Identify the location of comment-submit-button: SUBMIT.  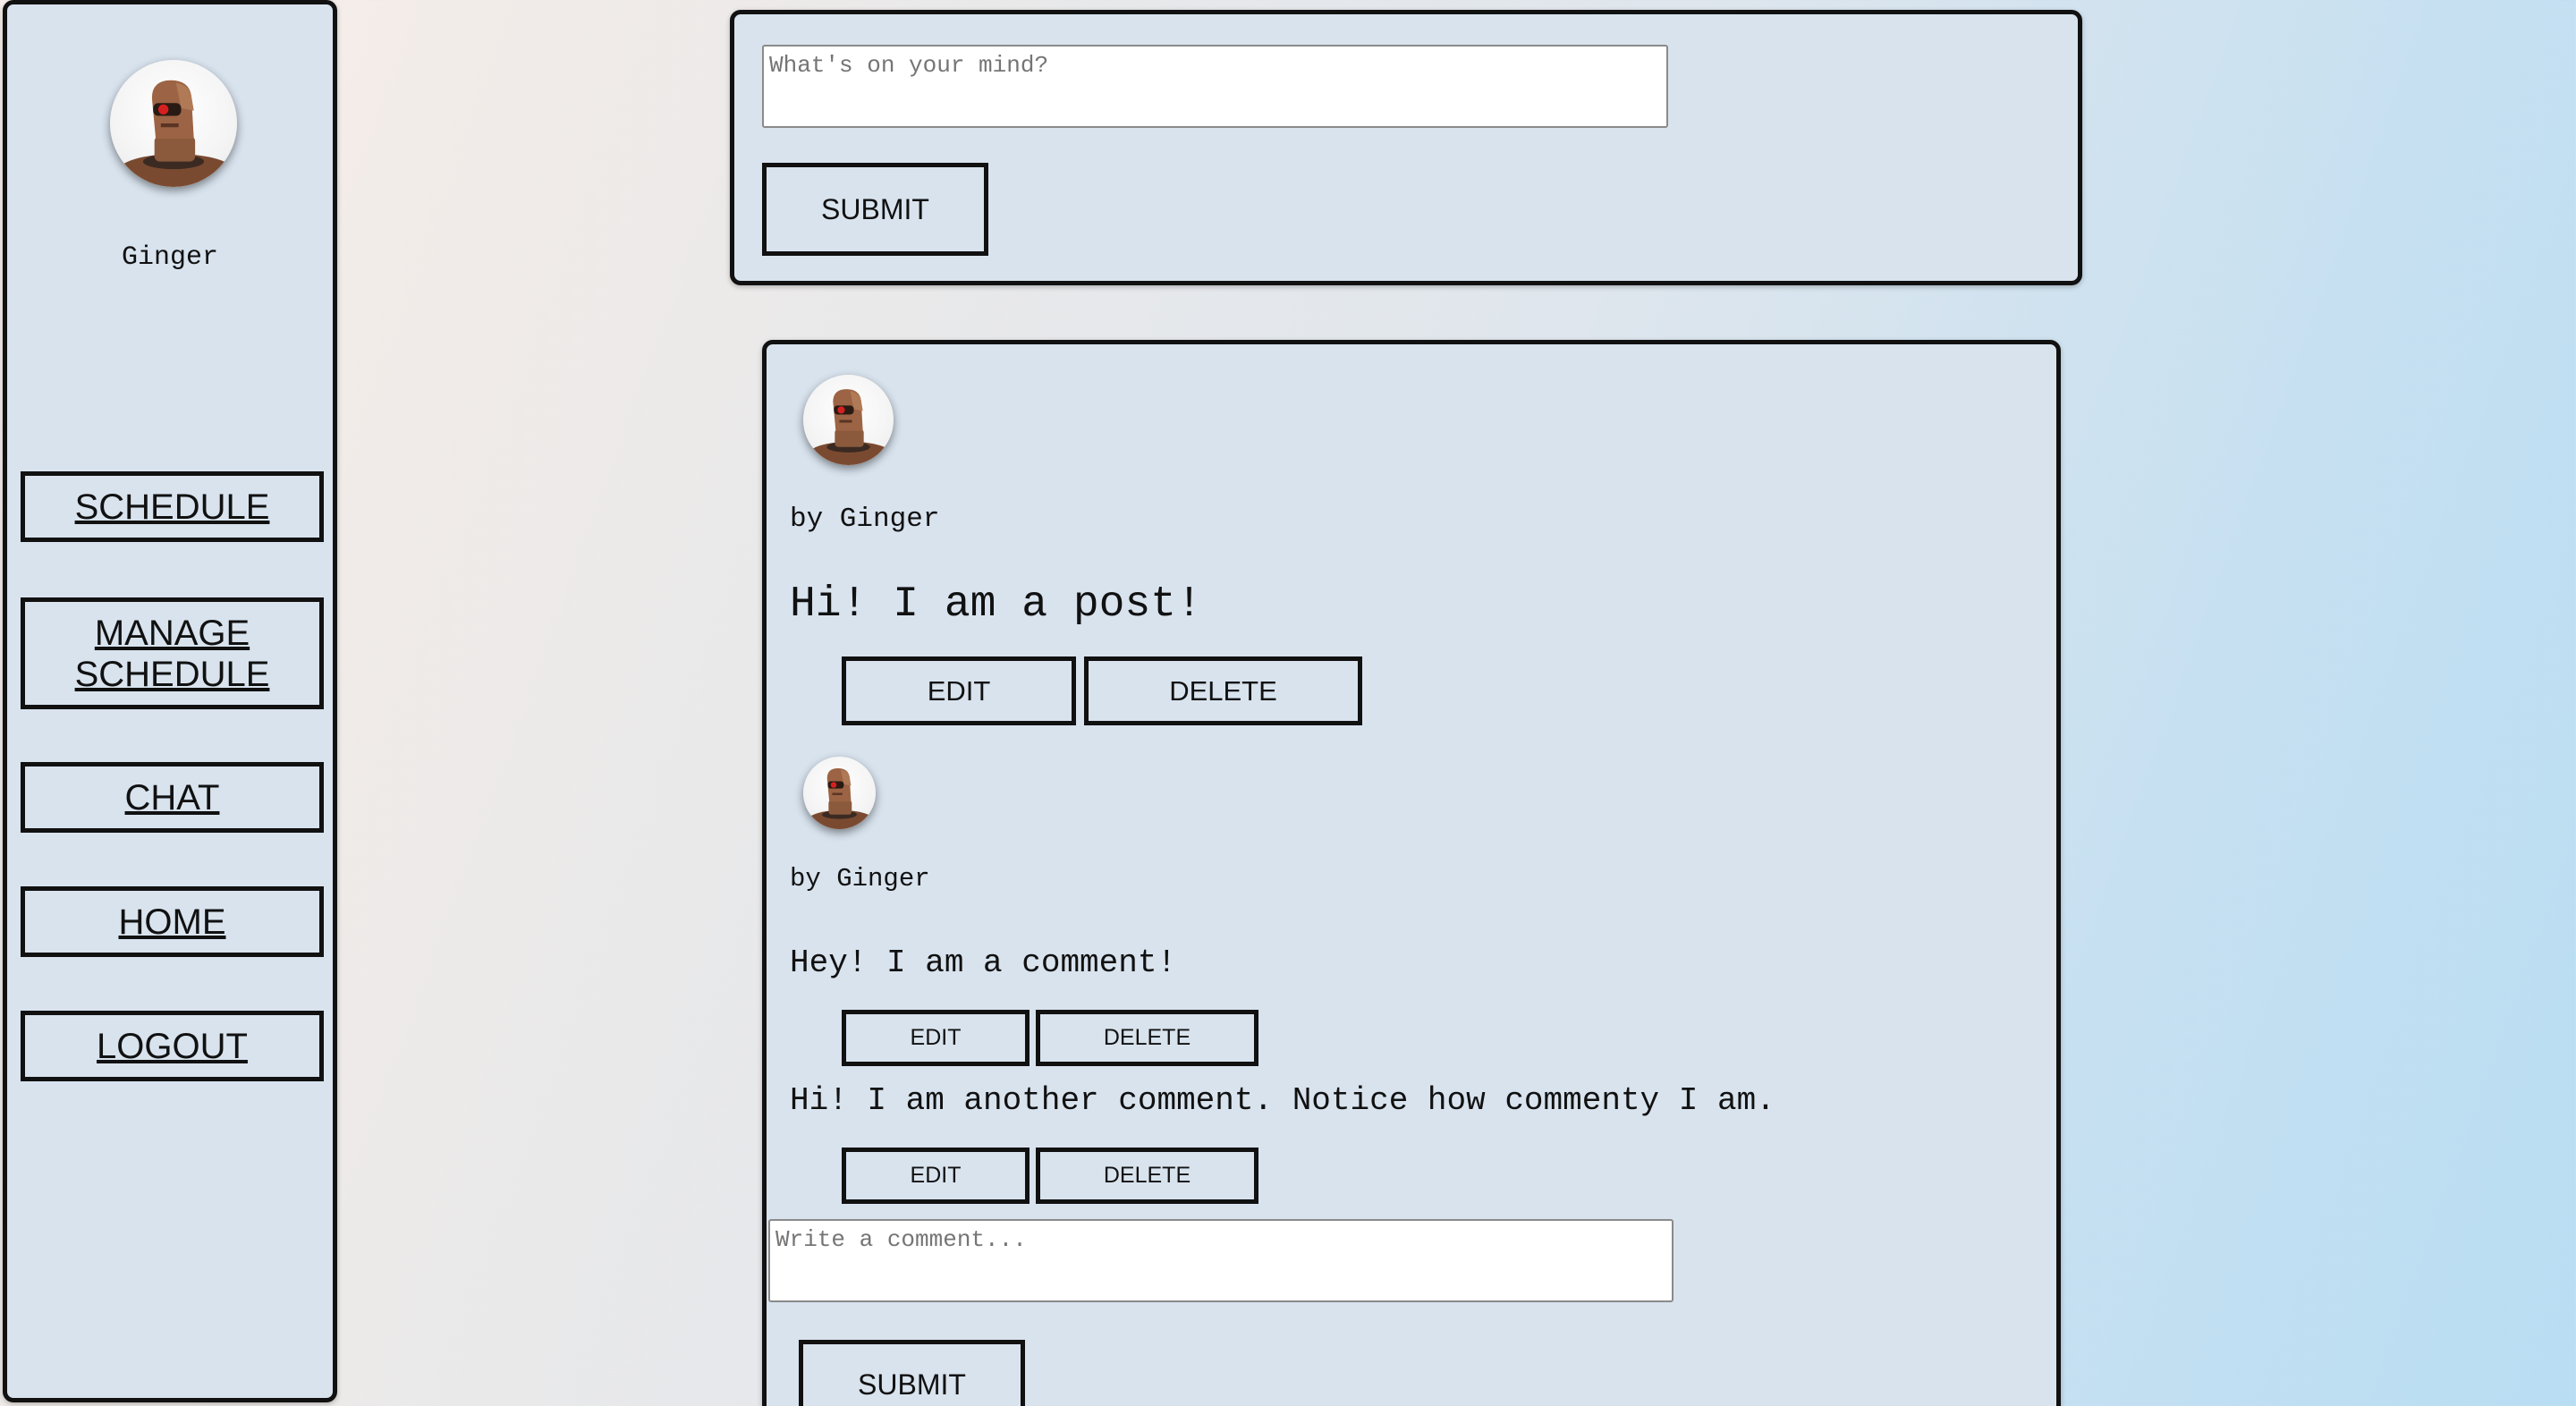
(912, 1373).